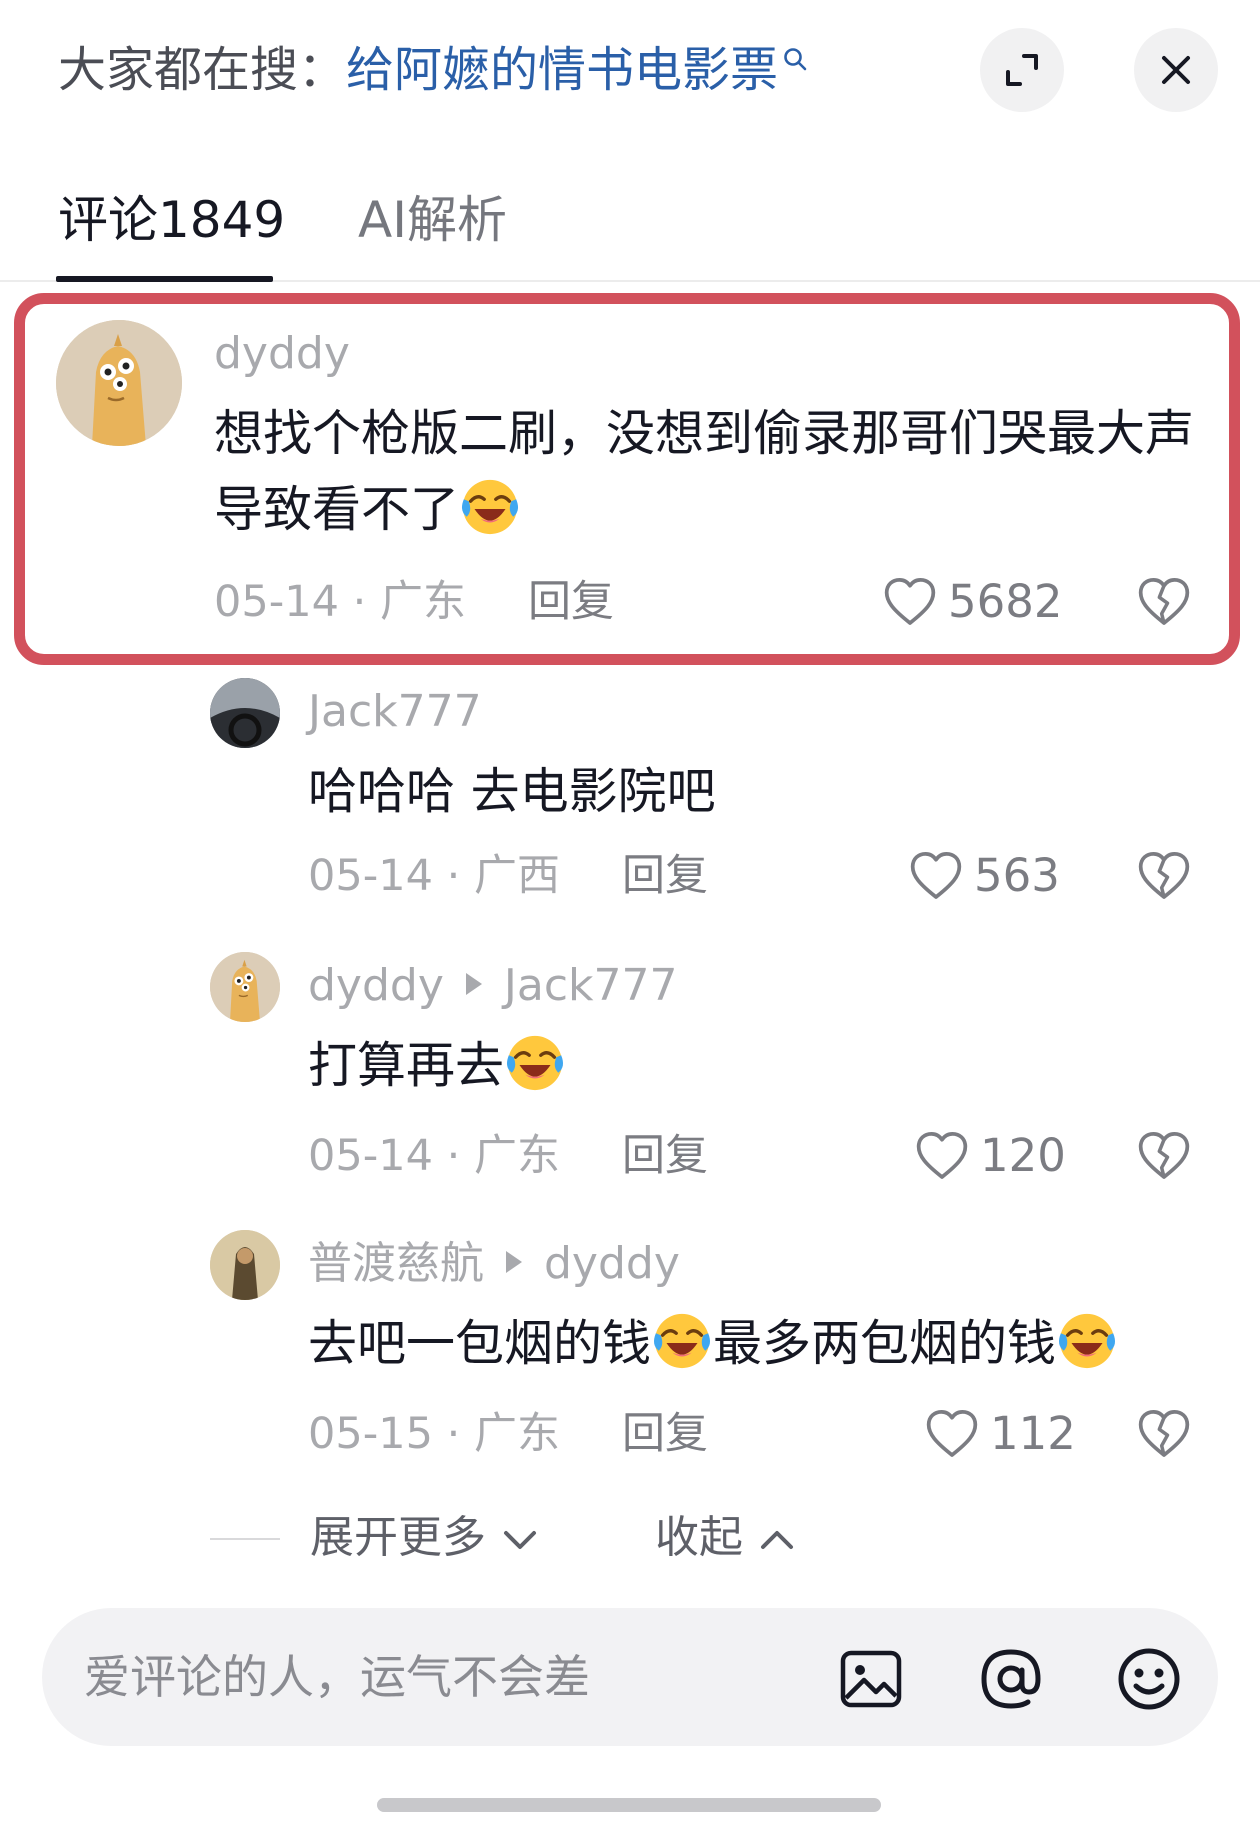 The image size is (1260, 1836). I want to click on home-indicator, so click(629, 1805).